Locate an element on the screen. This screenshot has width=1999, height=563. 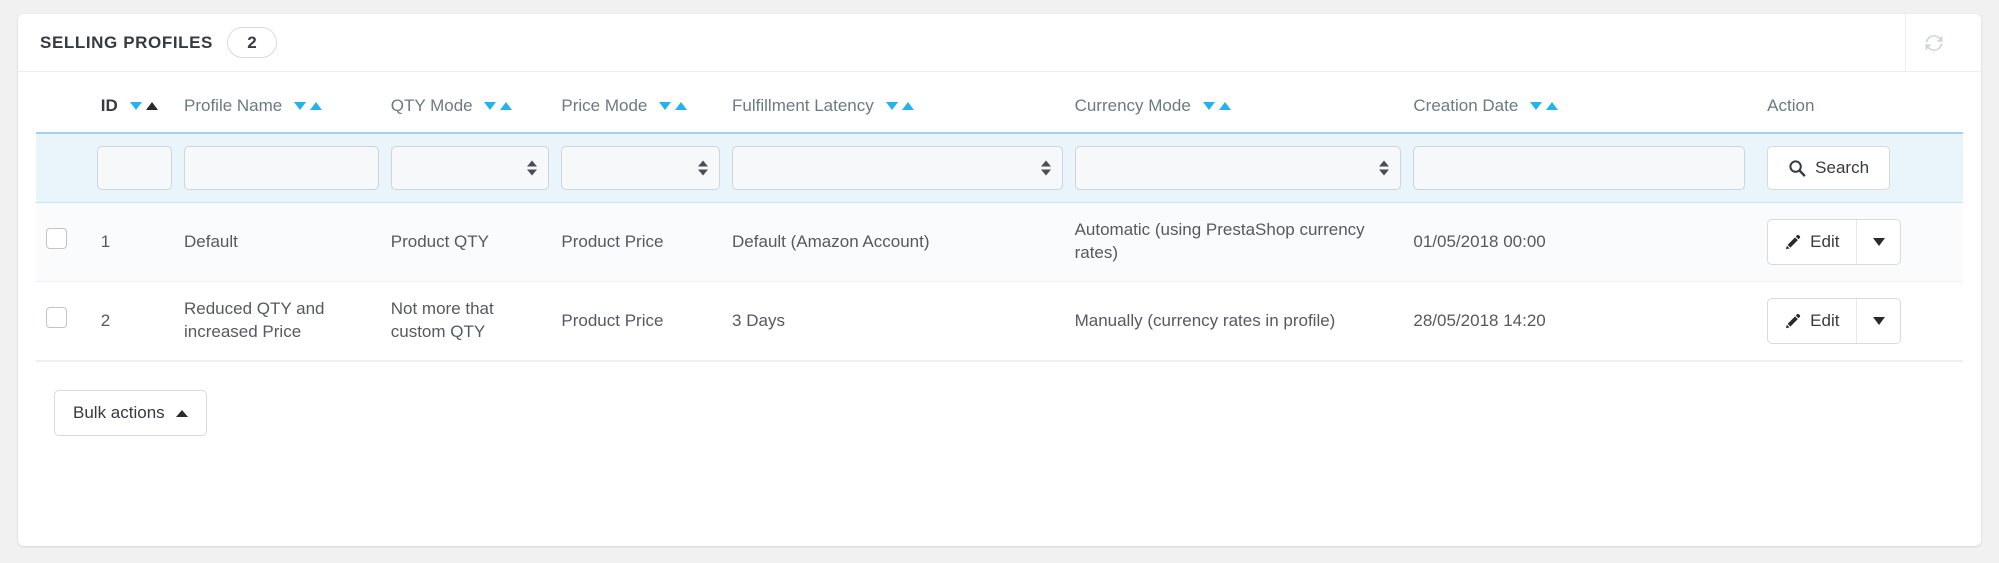
sort-asc-icon-fulfillment-latency is located at coordinates (907, 106).